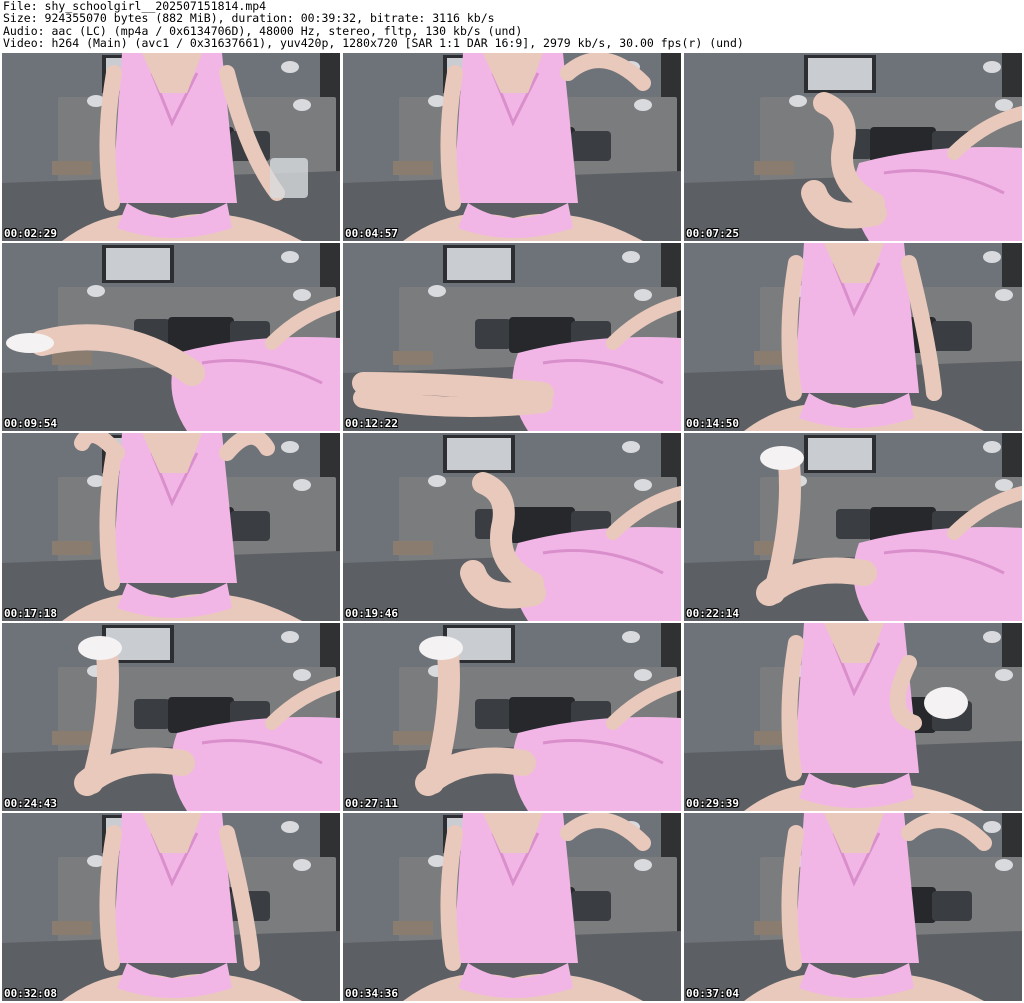 The image size is (1024, 1003). Describe the element at coordinates (371, 803) in the screenshot. I see `thumbnail-timestamp: 00:27:11` at that location.